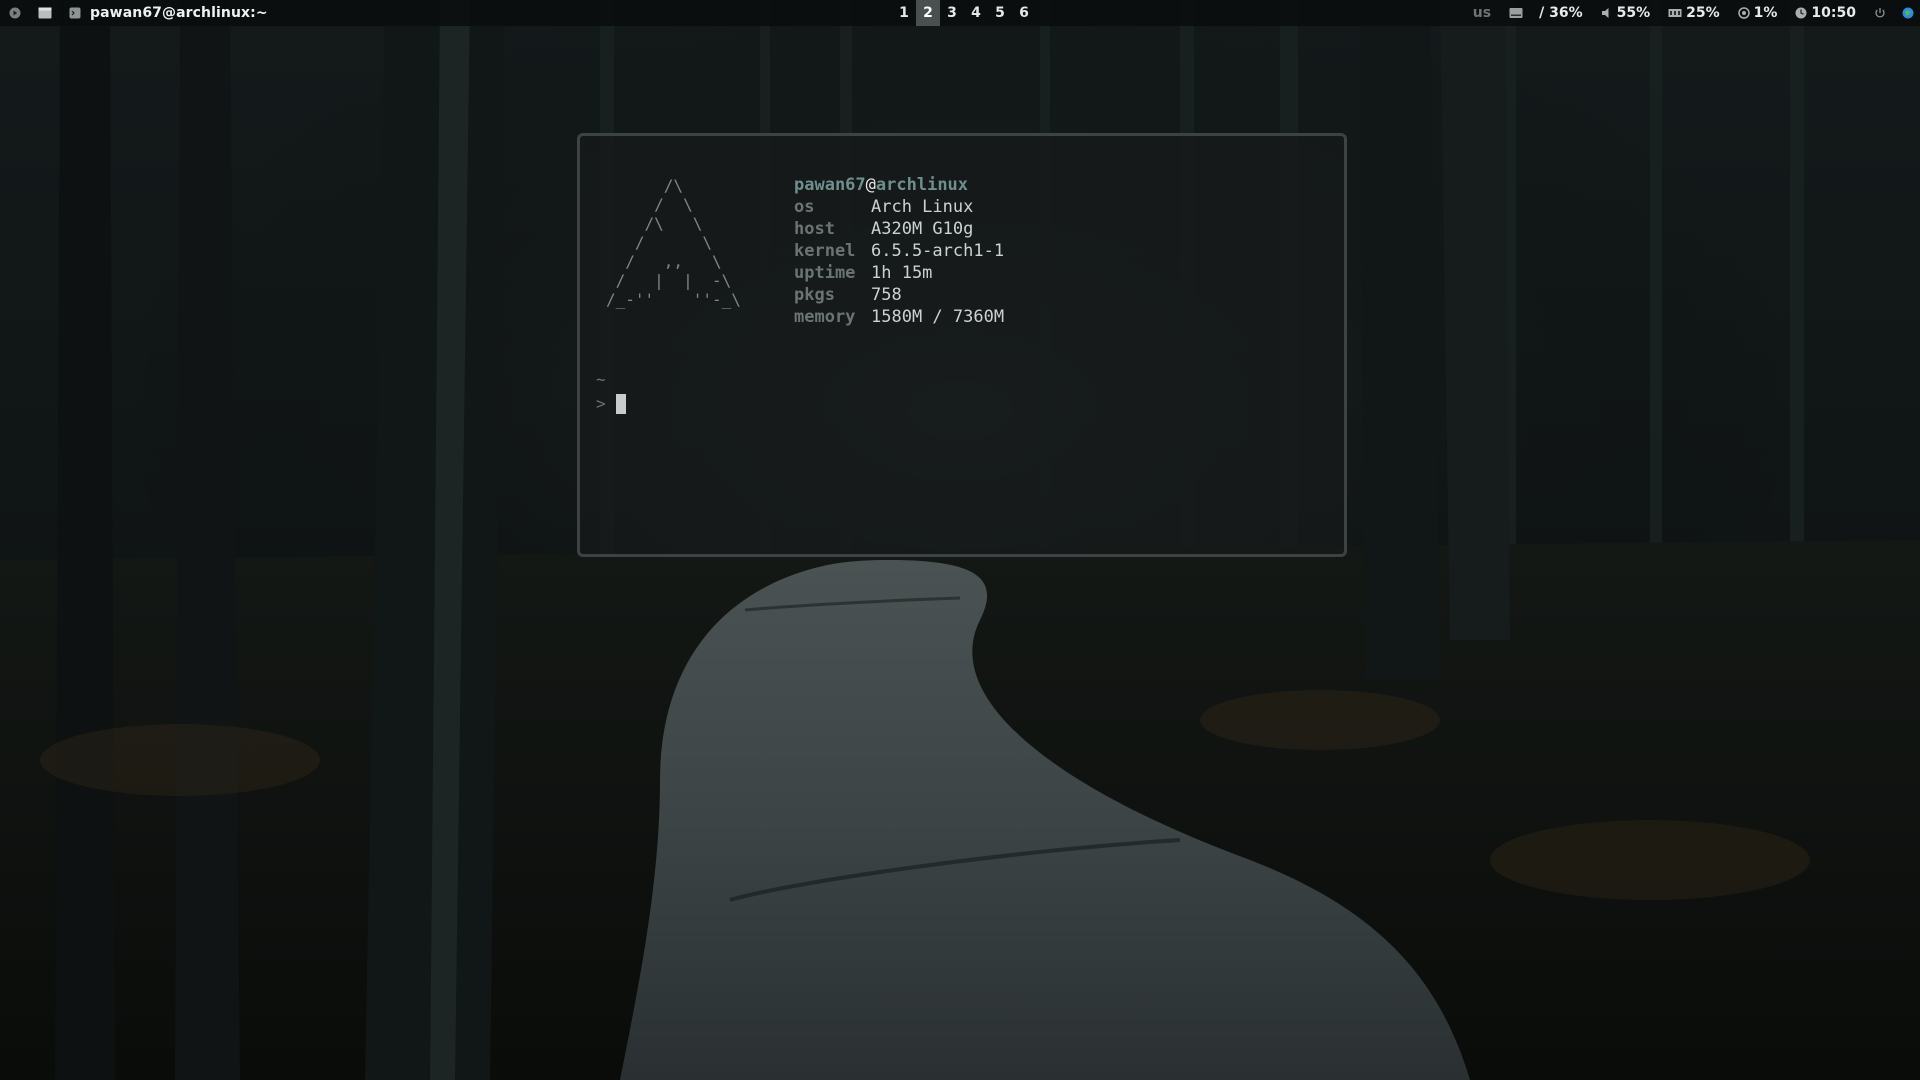 The width and height of the screenshot is (1920, 1080). Describe the element at coordinates (814, 229) in the screenshot. I see `info-key: host` at that location.